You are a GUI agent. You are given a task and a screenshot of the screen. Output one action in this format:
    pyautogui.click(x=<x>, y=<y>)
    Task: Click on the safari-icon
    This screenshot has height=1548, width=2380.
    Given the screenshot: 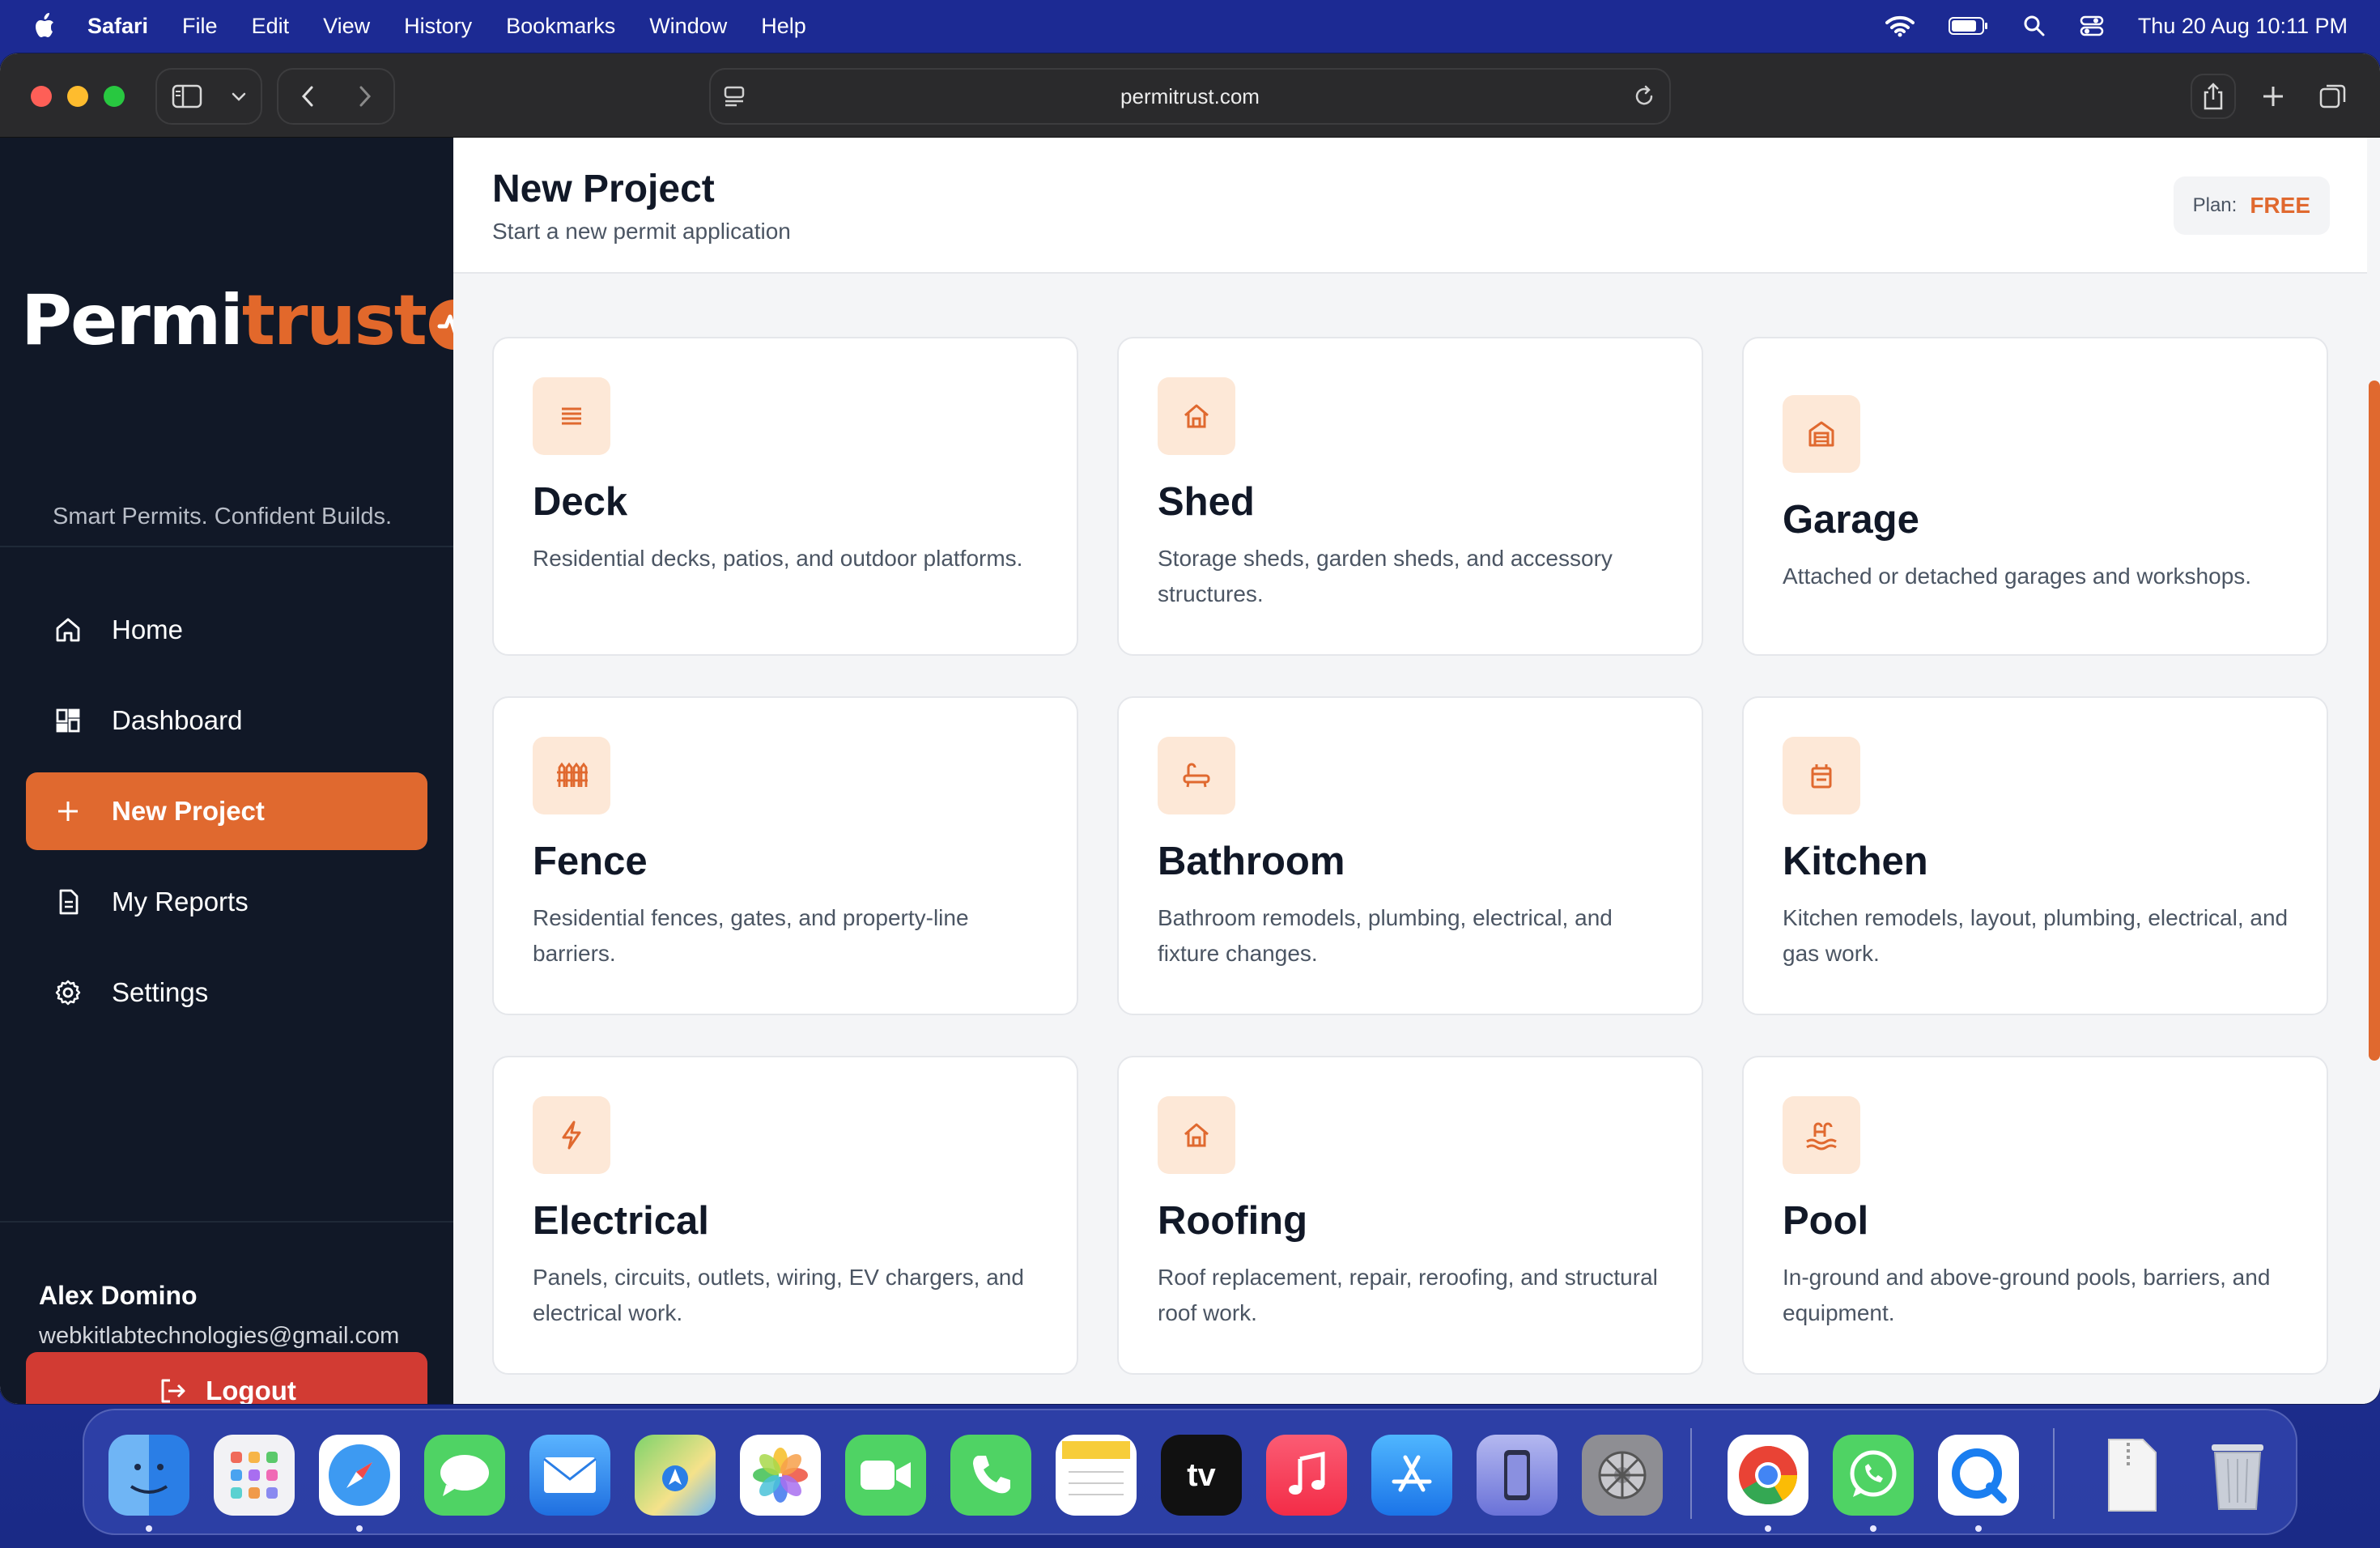 What is the action you would take?
    pyautogui.click(x=360, y=1476)
    